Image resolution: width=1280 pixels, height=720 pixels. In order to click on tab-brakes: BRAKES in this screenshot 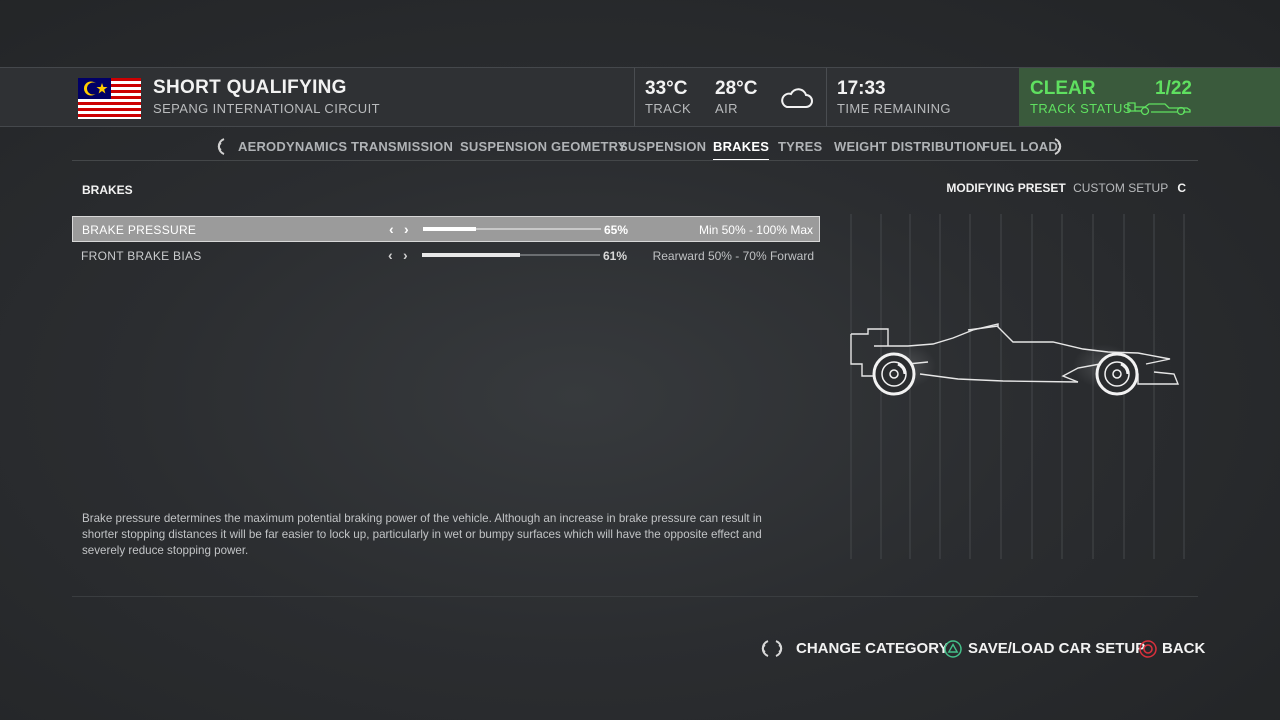, I will do `click(741, 150)`.